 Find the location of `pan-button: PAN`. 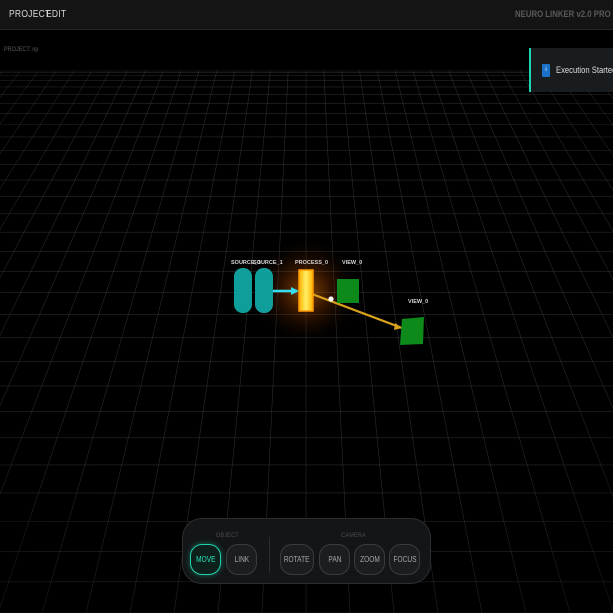

pan-button: PAN is located at coordinates (334, 559).